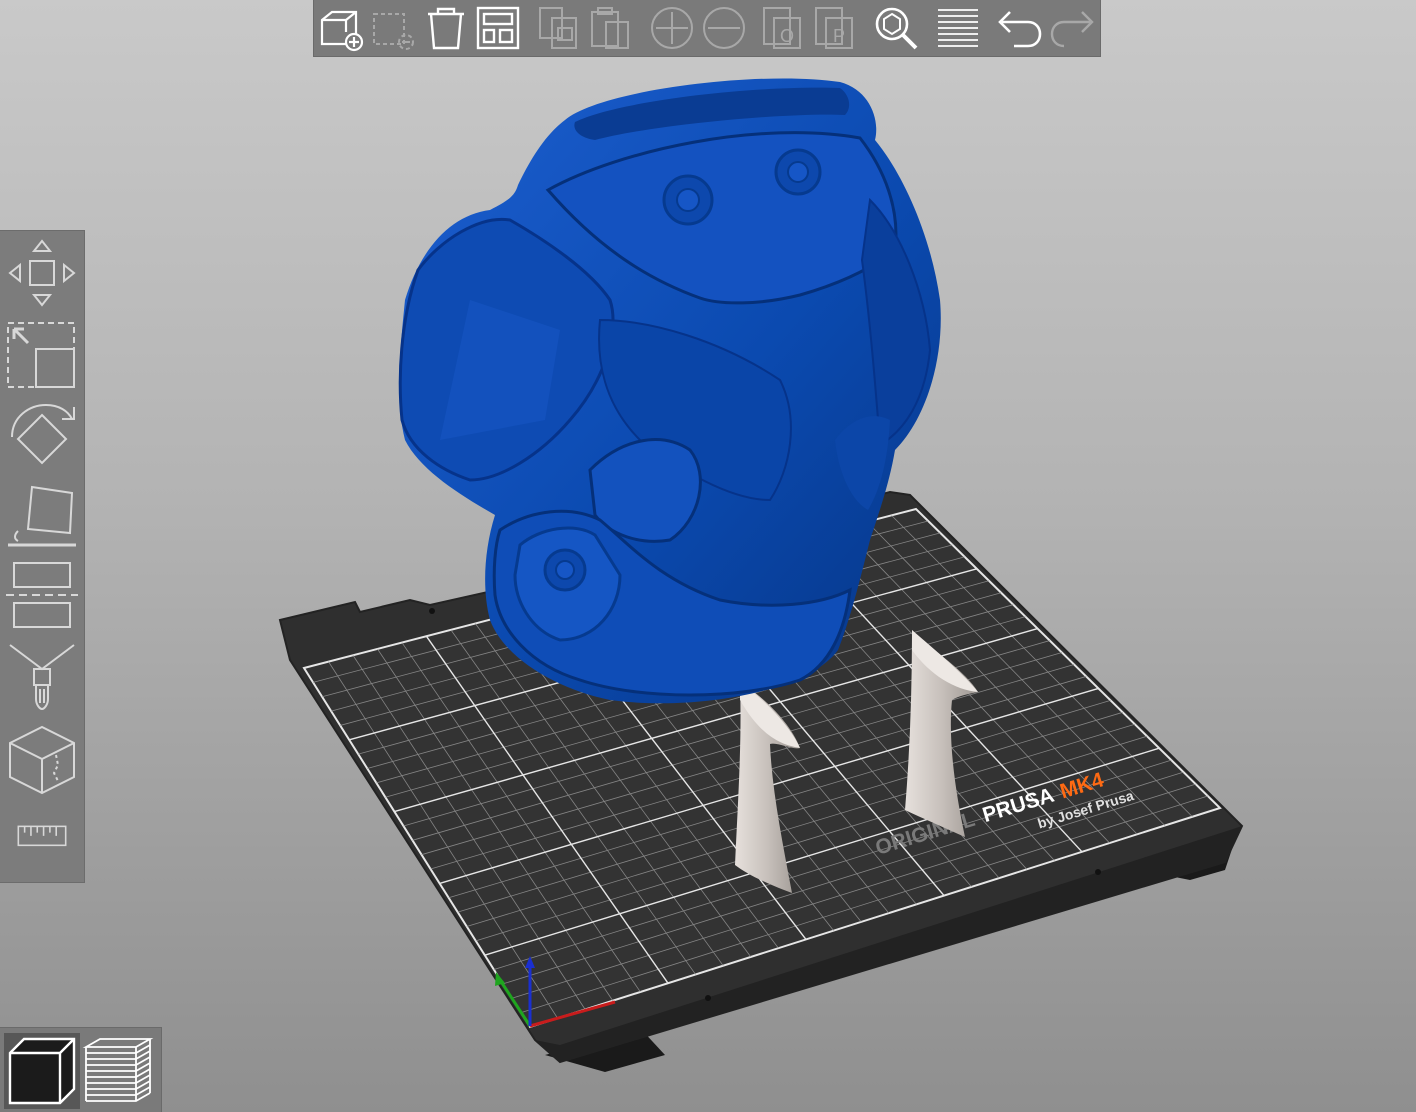 The width and height of the screenshot is (1416, 1112). I want to click on arrange-icon, so click(498, 28).